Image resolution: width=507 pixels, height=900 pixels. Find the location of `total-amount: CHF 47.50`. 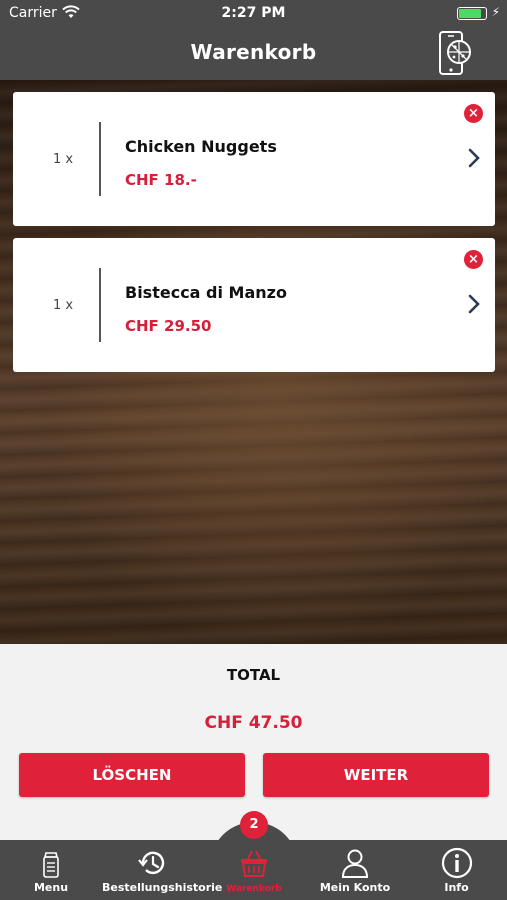

total-amount: CHF 47.50 is located at coordinates (253, 723).